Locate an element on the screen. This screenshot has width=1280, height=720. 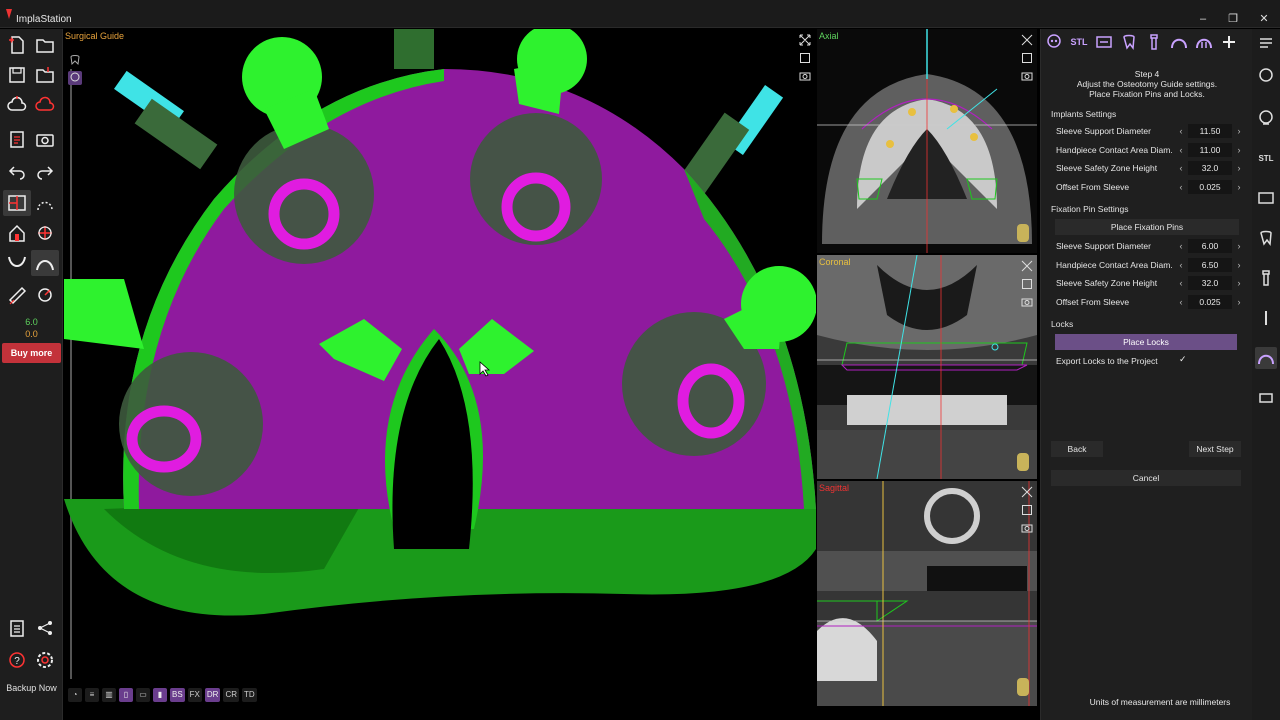
save-icon is located at coordinates (17, 75).